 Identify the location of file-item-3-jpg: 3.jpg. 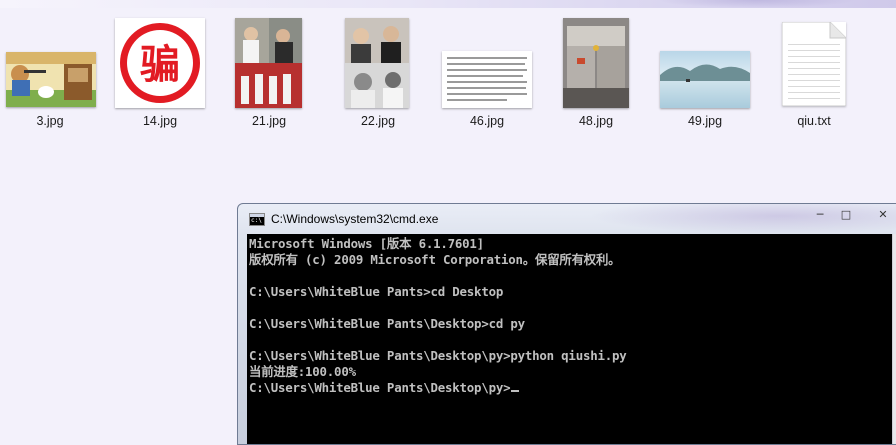
(50, 70).